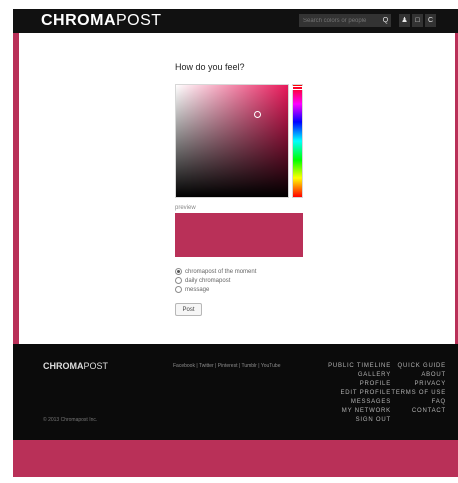 The image size is (458, 483). What do you see at coordinates (210, 67) in the screenshot?
I see `page-title: How do you feel?` at bounding box center [210, 67].